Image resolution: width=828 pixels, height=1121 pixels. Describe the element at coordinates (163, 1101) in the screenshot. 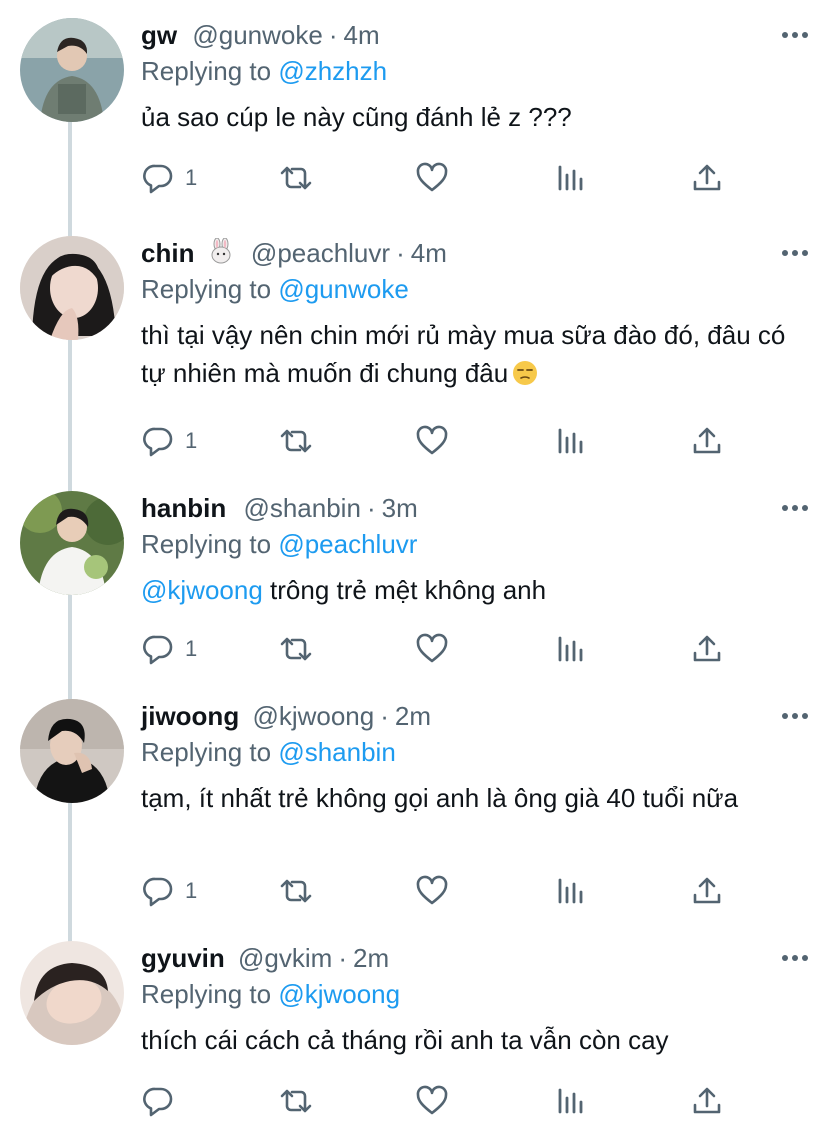

I see `reply-button` at that location.